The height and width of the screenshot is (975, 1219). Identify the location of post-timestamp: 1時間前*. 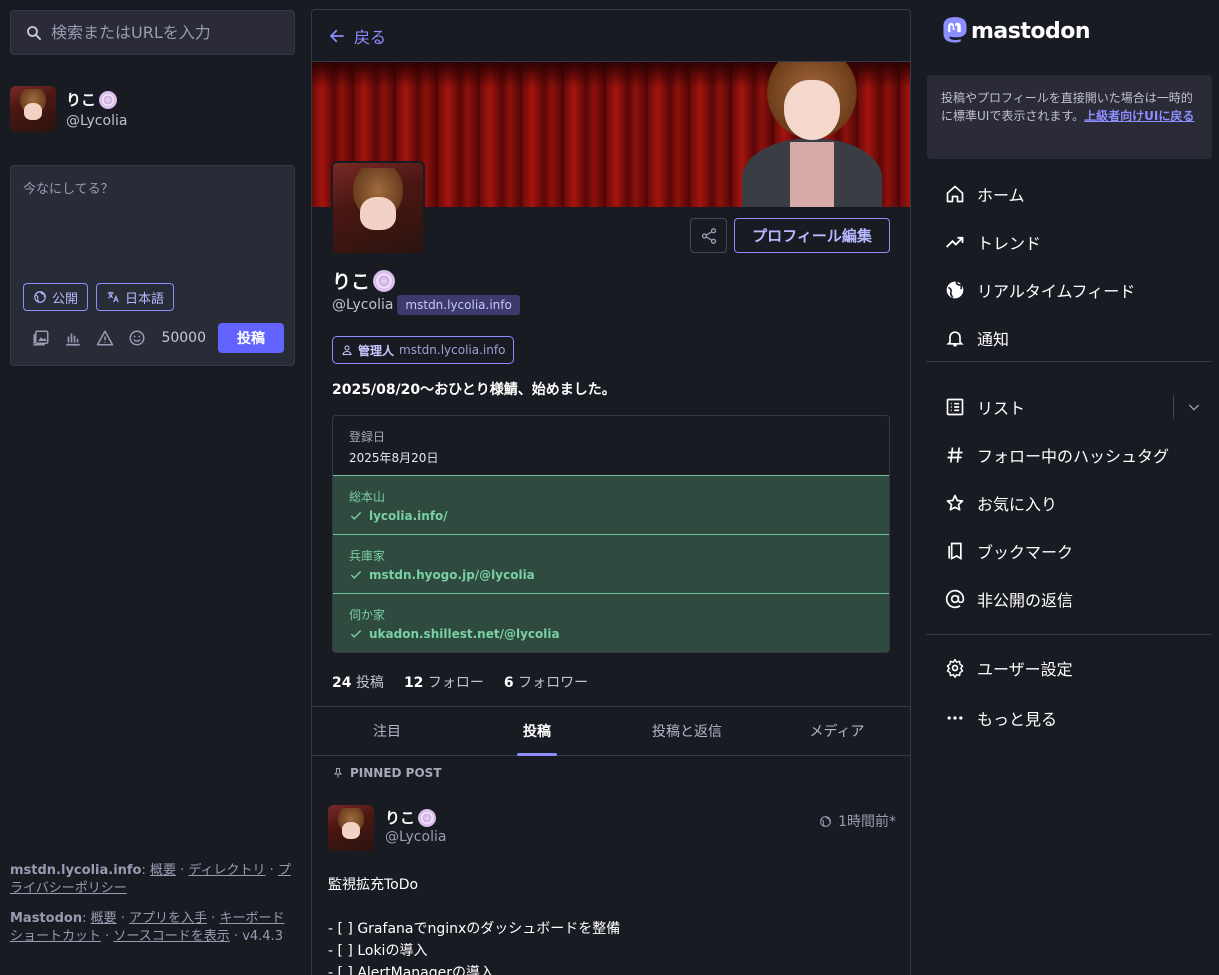
(857, 821).